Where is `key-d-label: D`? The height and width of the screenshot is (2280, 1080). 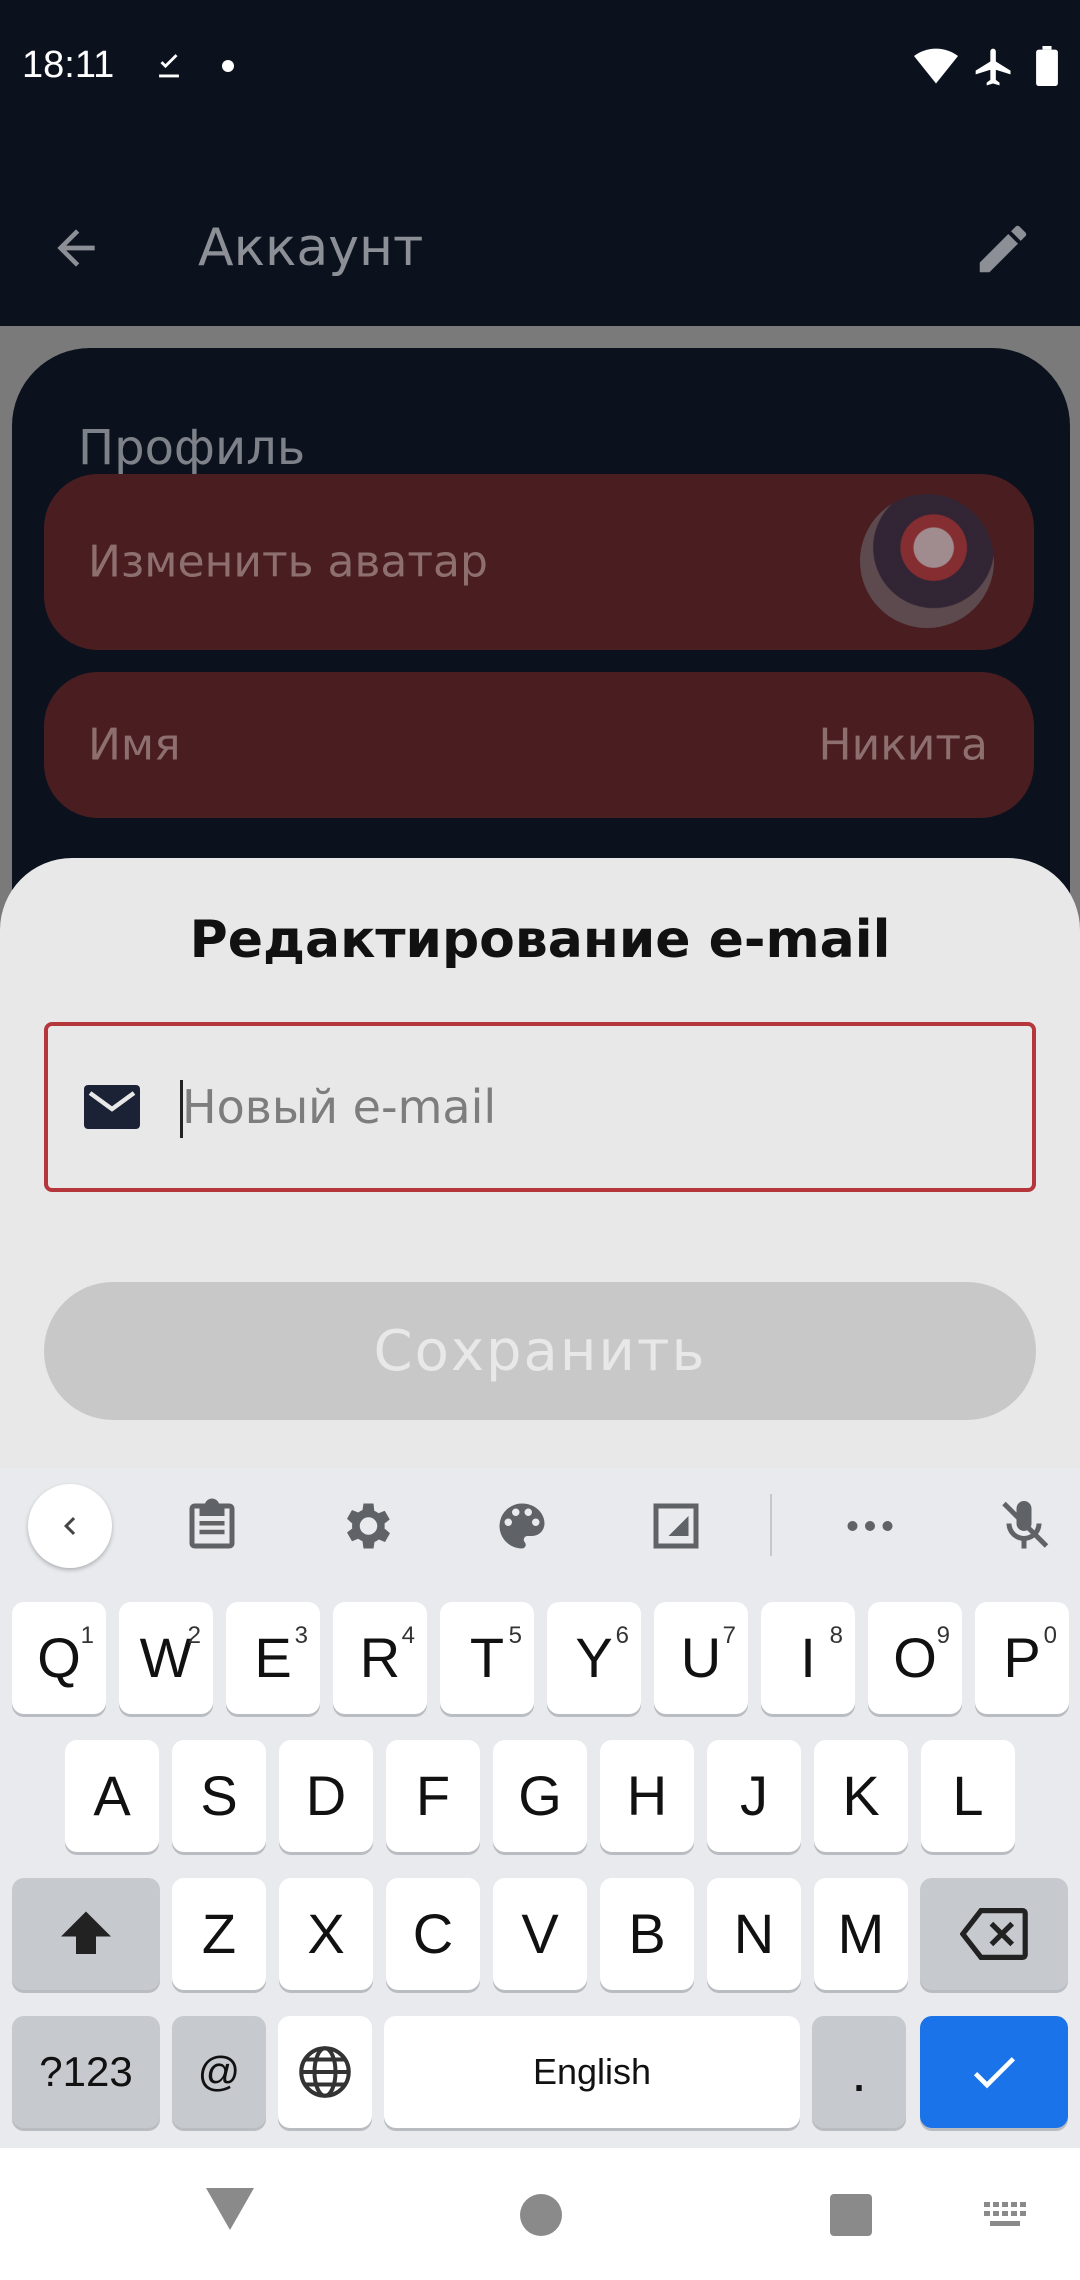 key-d-label: D is located at coordinates (326, 1795).